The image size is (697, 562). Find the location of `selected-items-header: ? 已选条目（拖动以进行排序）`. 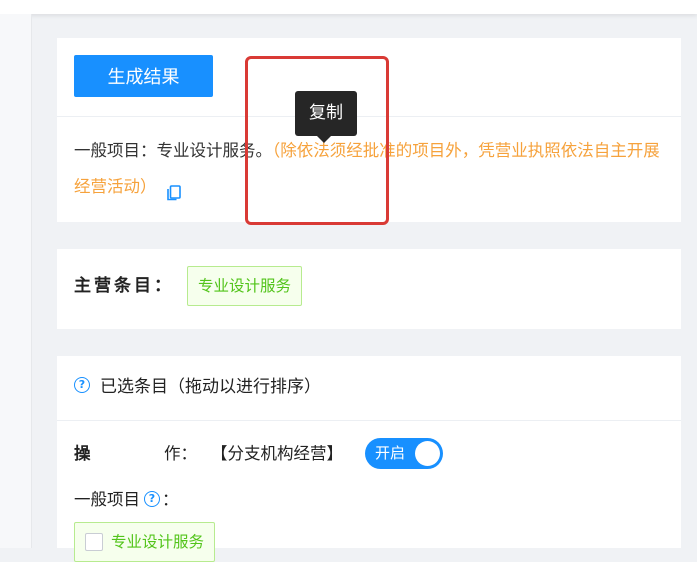

selected-items-header: ? 已选条目（拖动以进行排序） is located at coordinates (197, 387).